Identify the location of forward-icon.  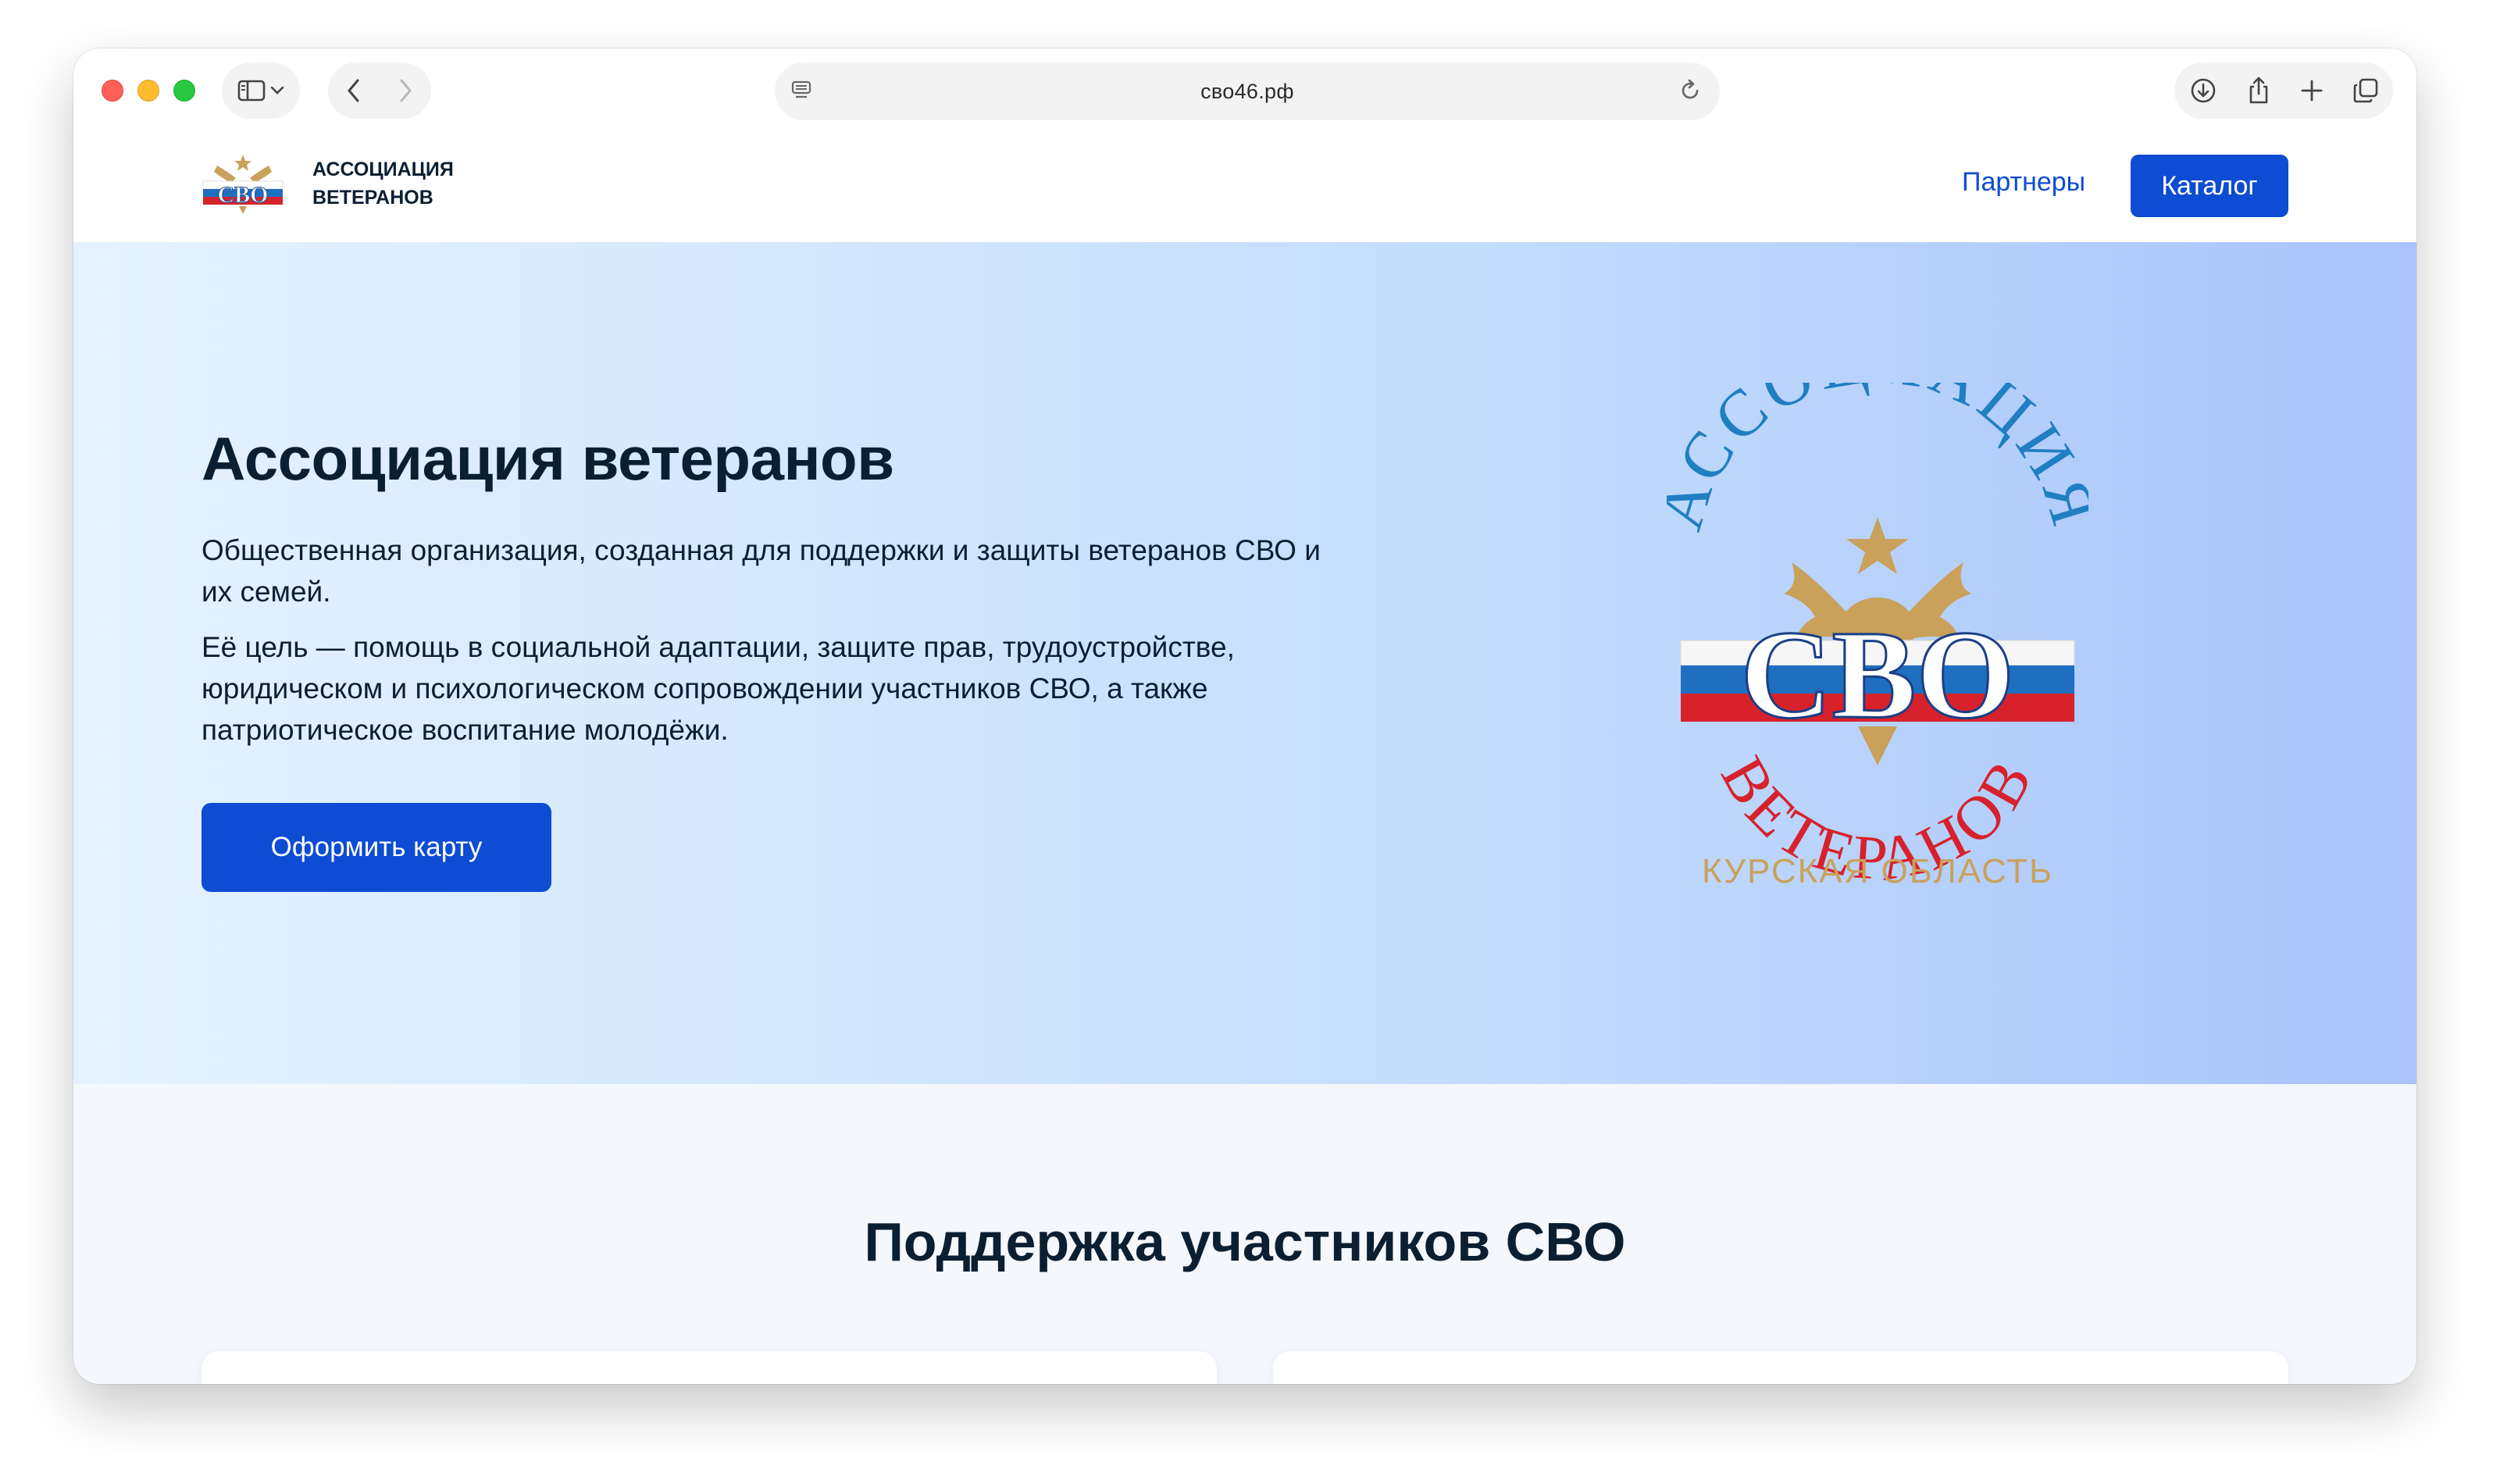
(405, 90).